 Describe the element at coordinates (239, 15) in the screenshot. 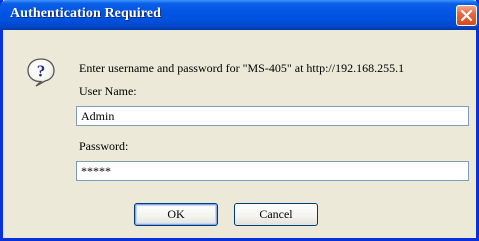

I see `title-bar: Authentication Required` at that location.